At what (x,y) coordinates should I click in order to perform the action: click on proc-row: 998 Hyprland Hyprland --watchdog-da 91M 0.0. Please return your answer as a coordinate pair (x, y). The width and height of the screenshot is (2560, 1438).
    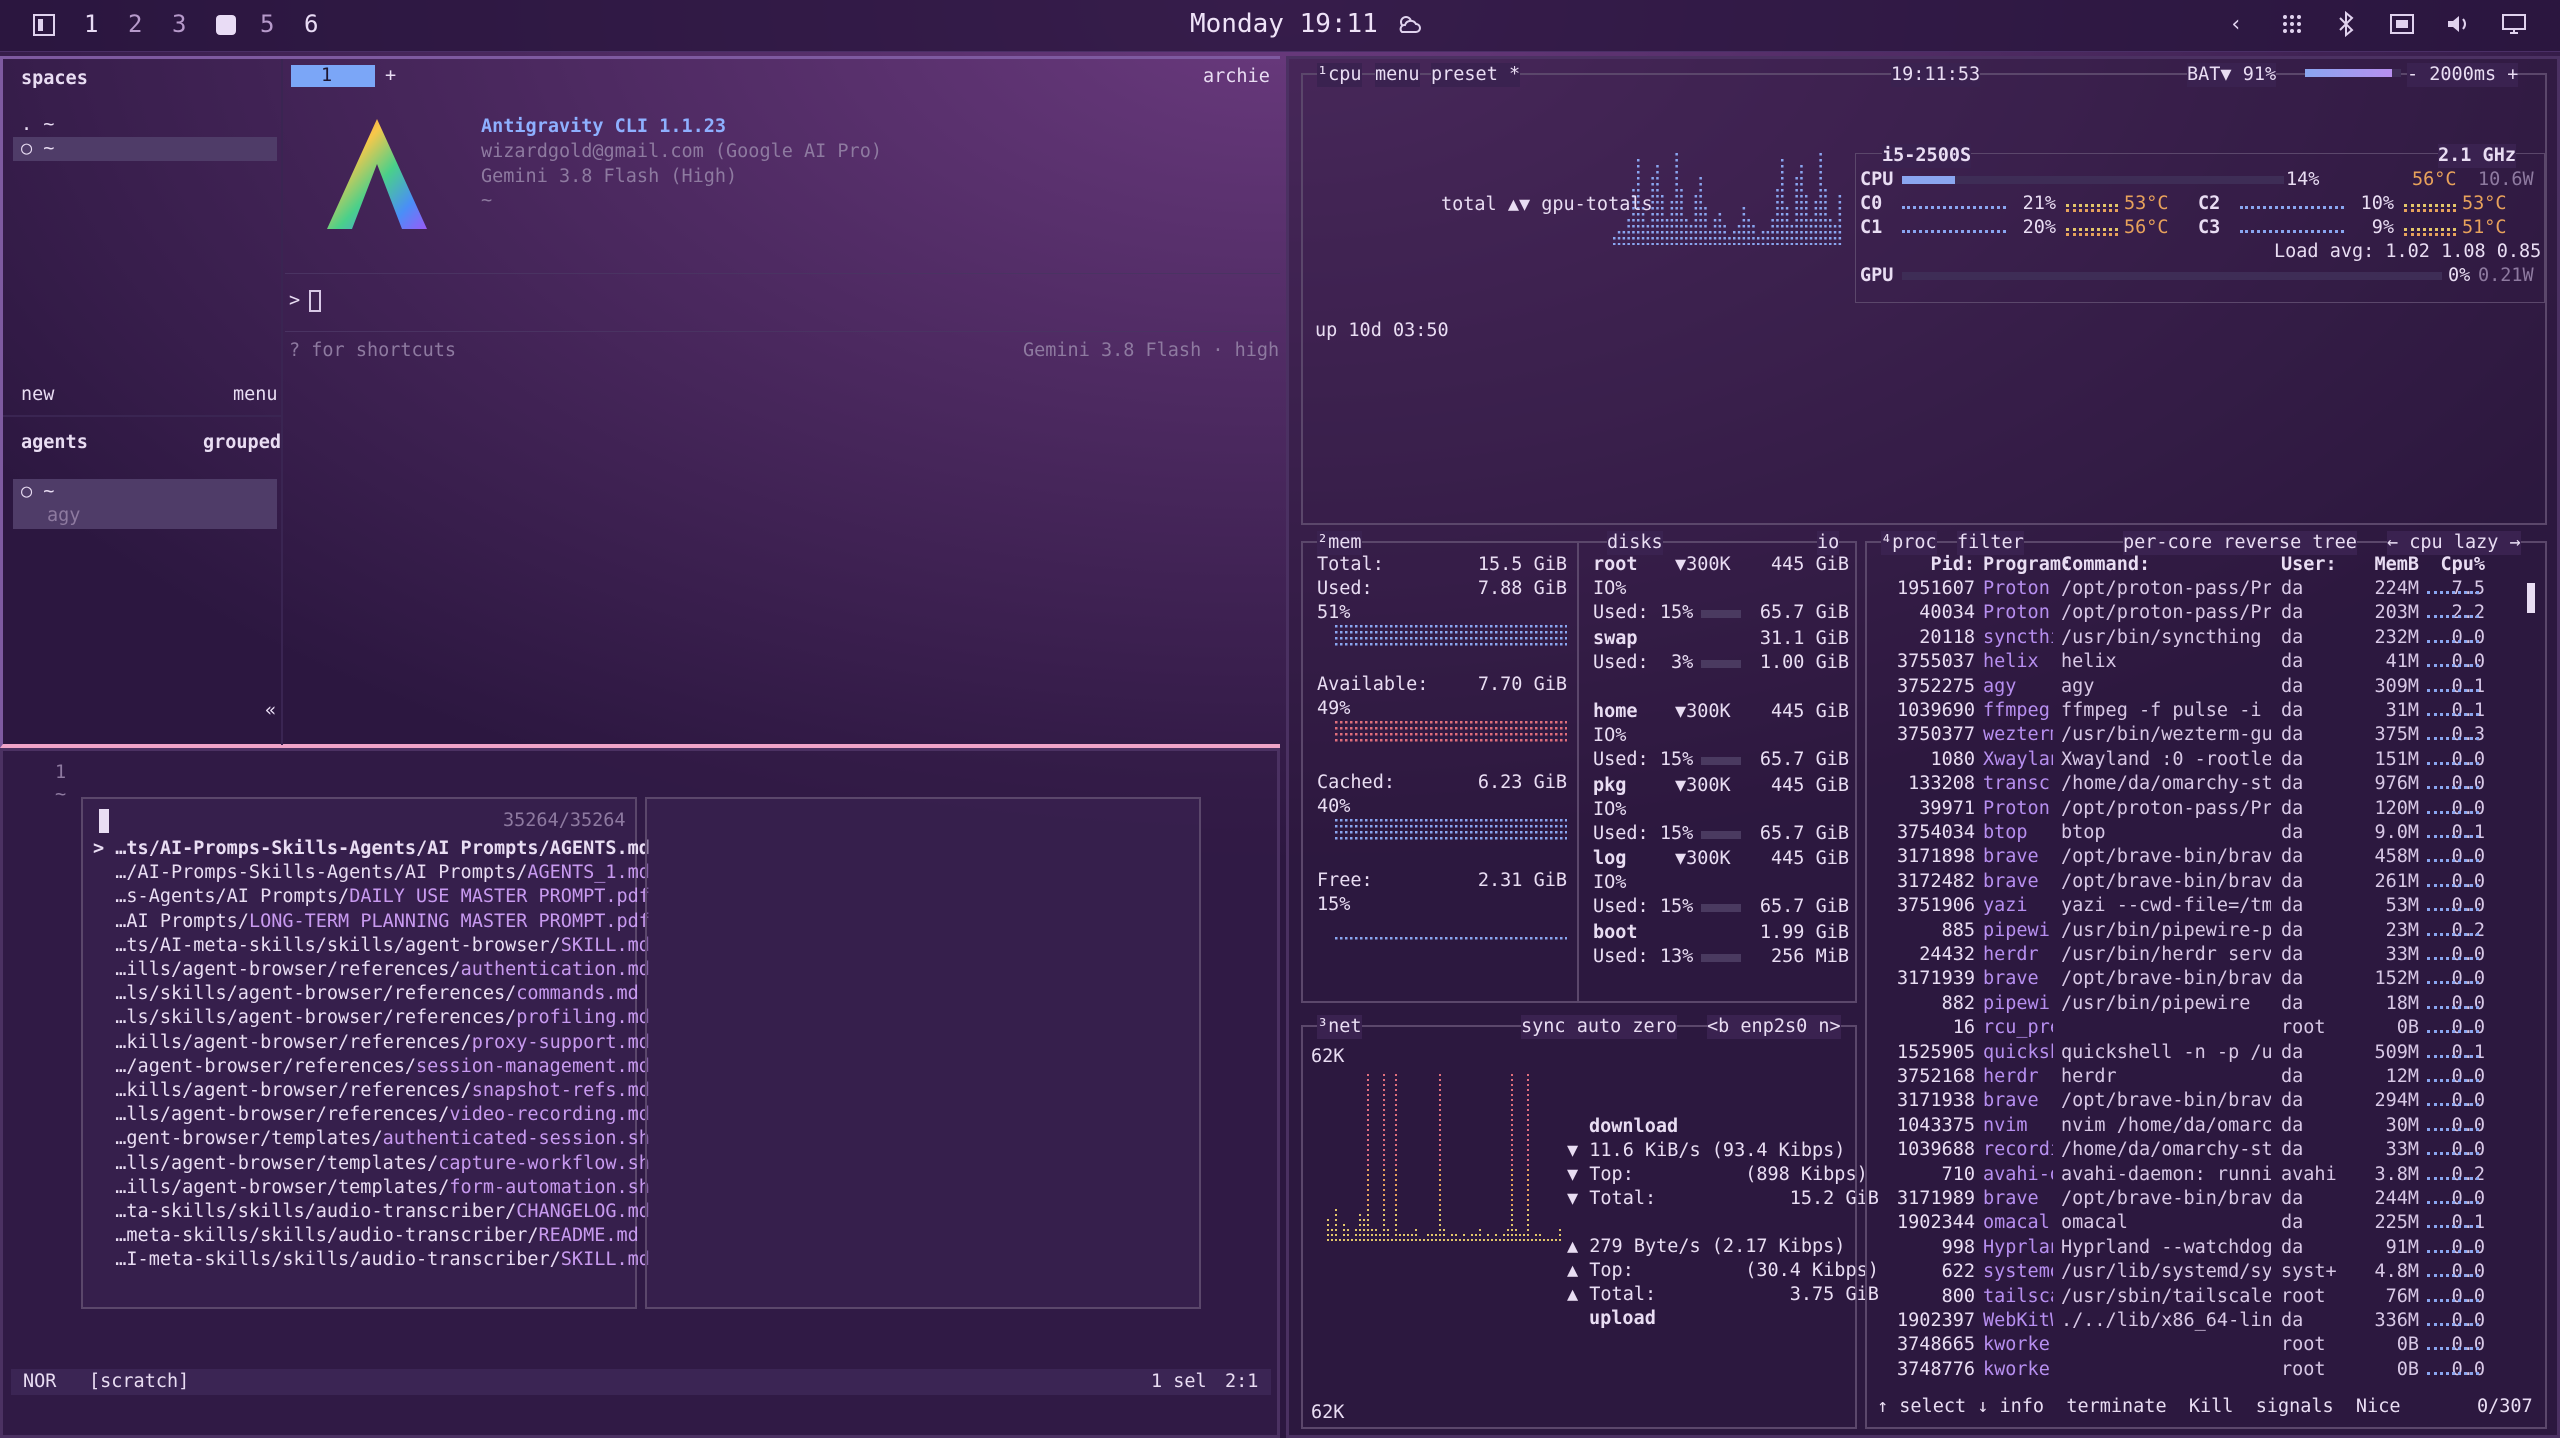
    Looking at the image, I should click on (2197, 1248).